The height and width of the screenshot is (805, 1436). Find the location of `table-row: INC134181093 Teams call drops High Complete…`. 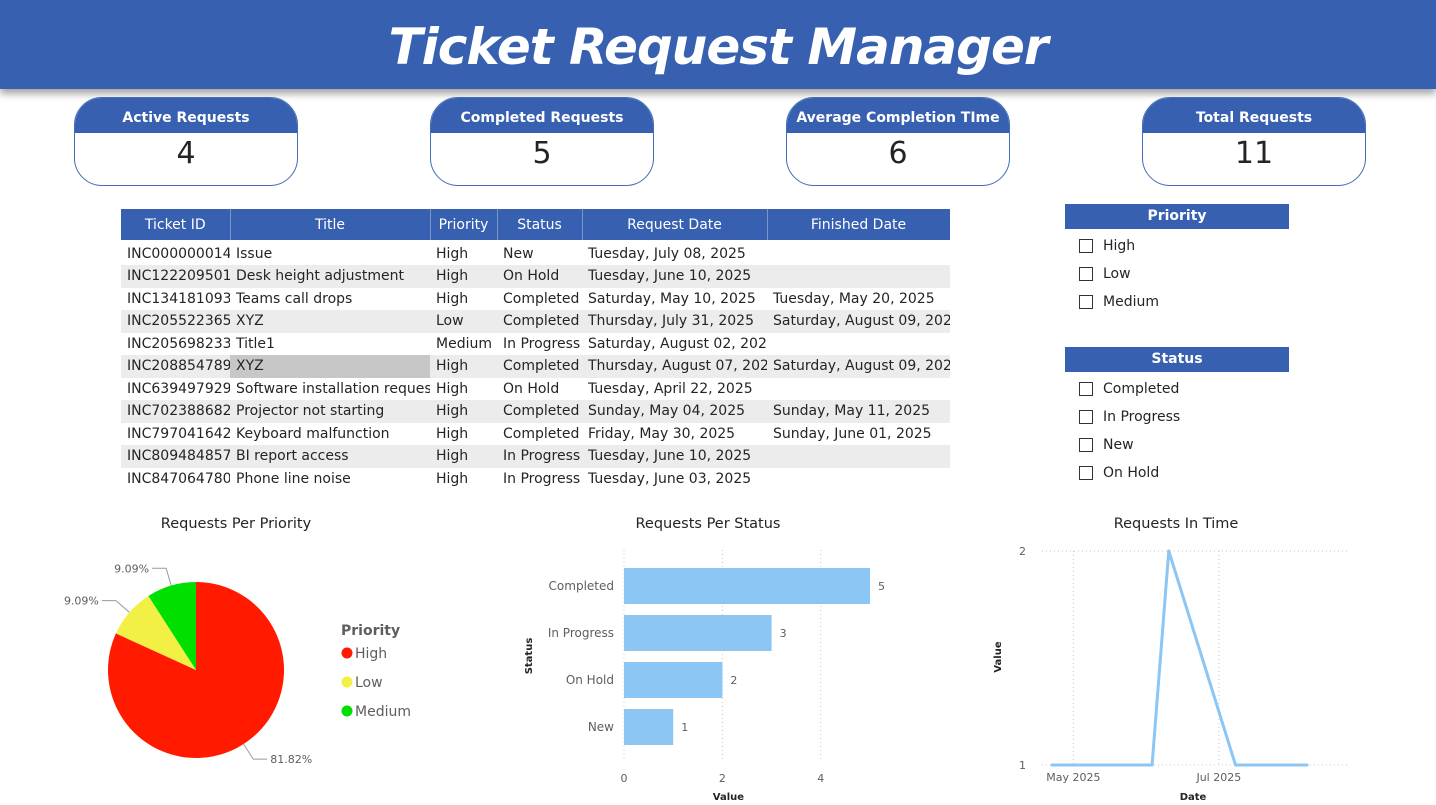

table-row: INC134181093 Teams call drops High Complete… is located at coordinates (535, 299).